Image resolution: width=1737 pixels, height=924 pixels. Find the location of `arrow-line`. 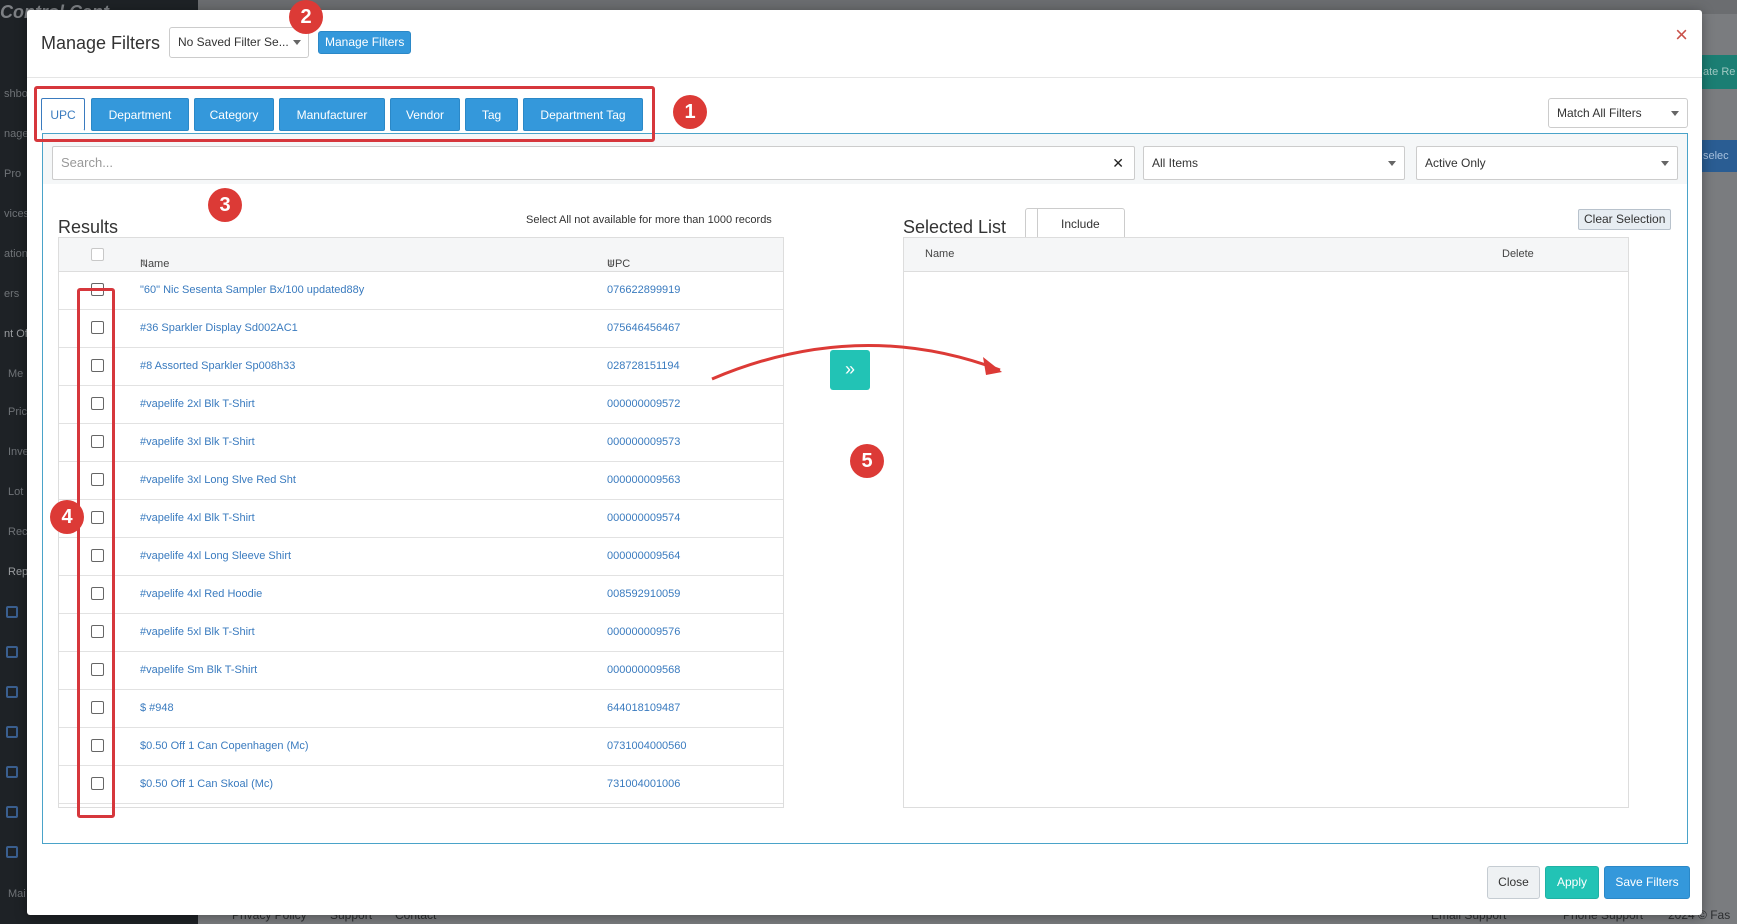

arrow-line is located at coordinates (856, 362).